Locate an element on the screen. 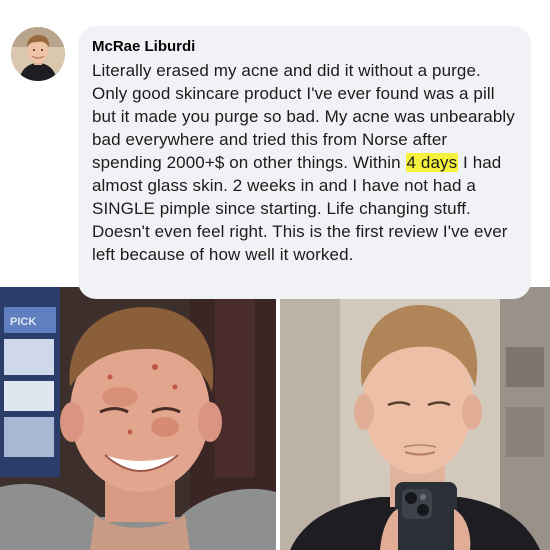 Image resolution: width=550 pixels, height=550 pixels. avatar-portrait-image is located at coordinates (38, 54).